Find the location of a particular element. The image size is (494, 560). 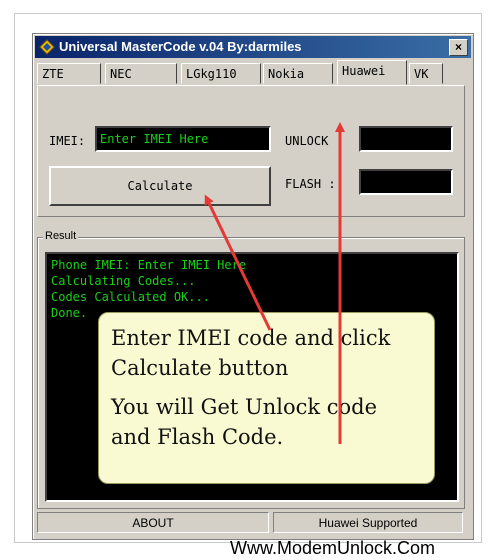

watermark-text: Www.ModemUnlock.Com is located at coordinates (333, 548).